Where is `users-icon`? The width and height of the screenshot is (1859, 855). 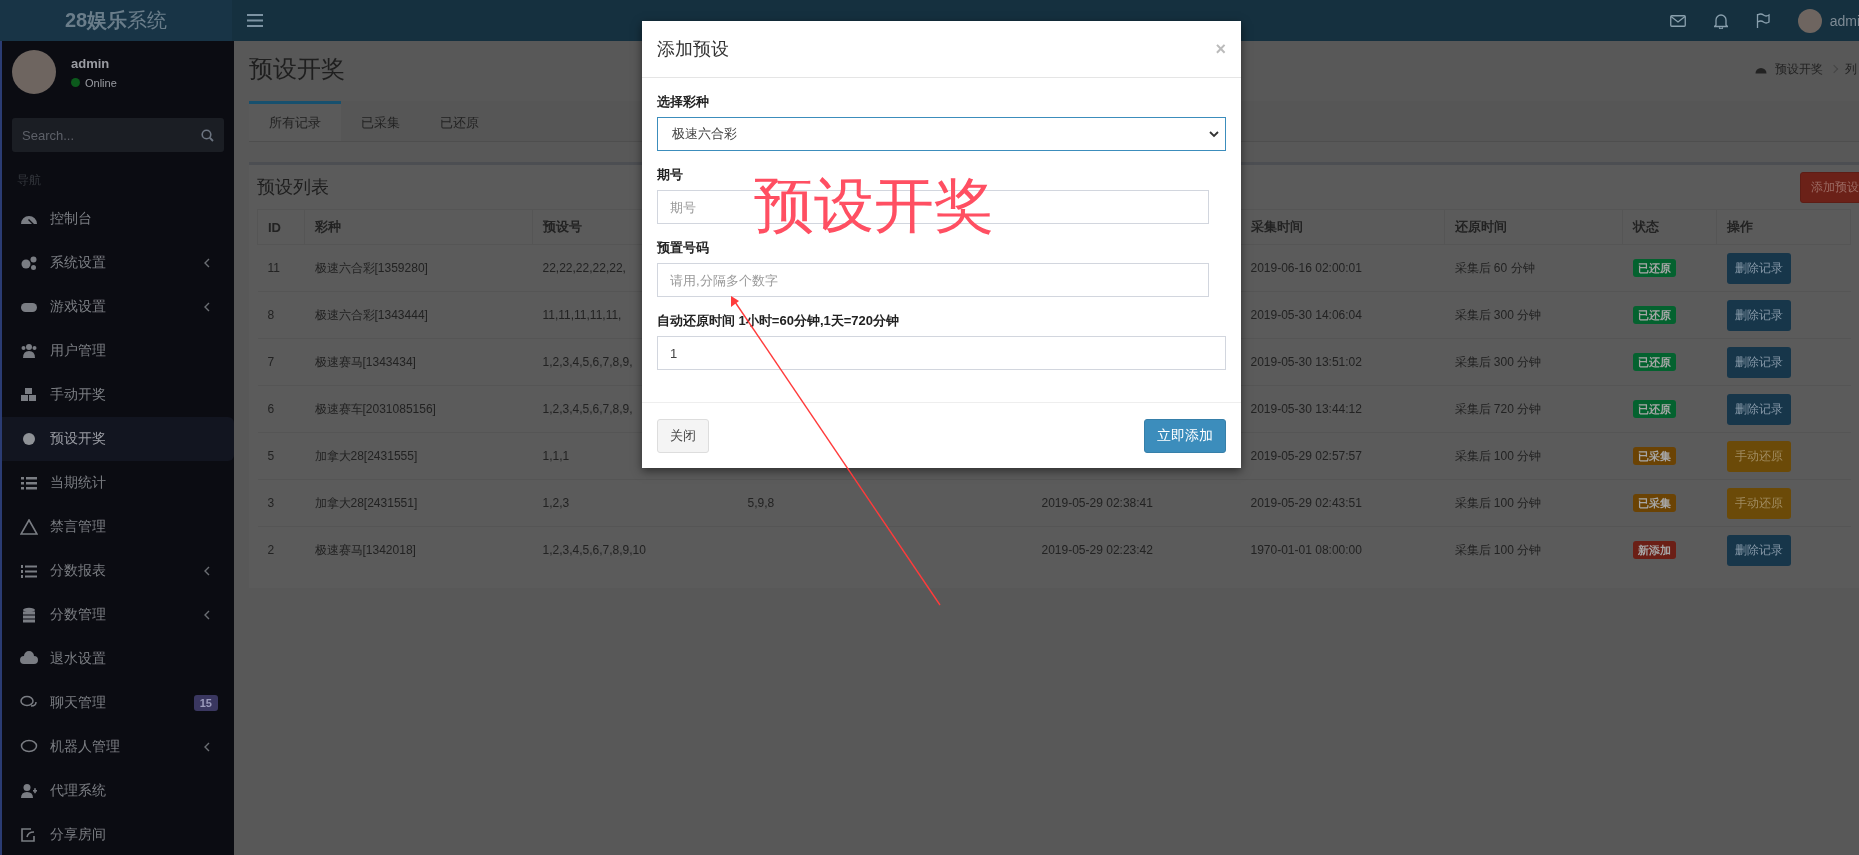
users-icon is located at coordinates (29, 351).